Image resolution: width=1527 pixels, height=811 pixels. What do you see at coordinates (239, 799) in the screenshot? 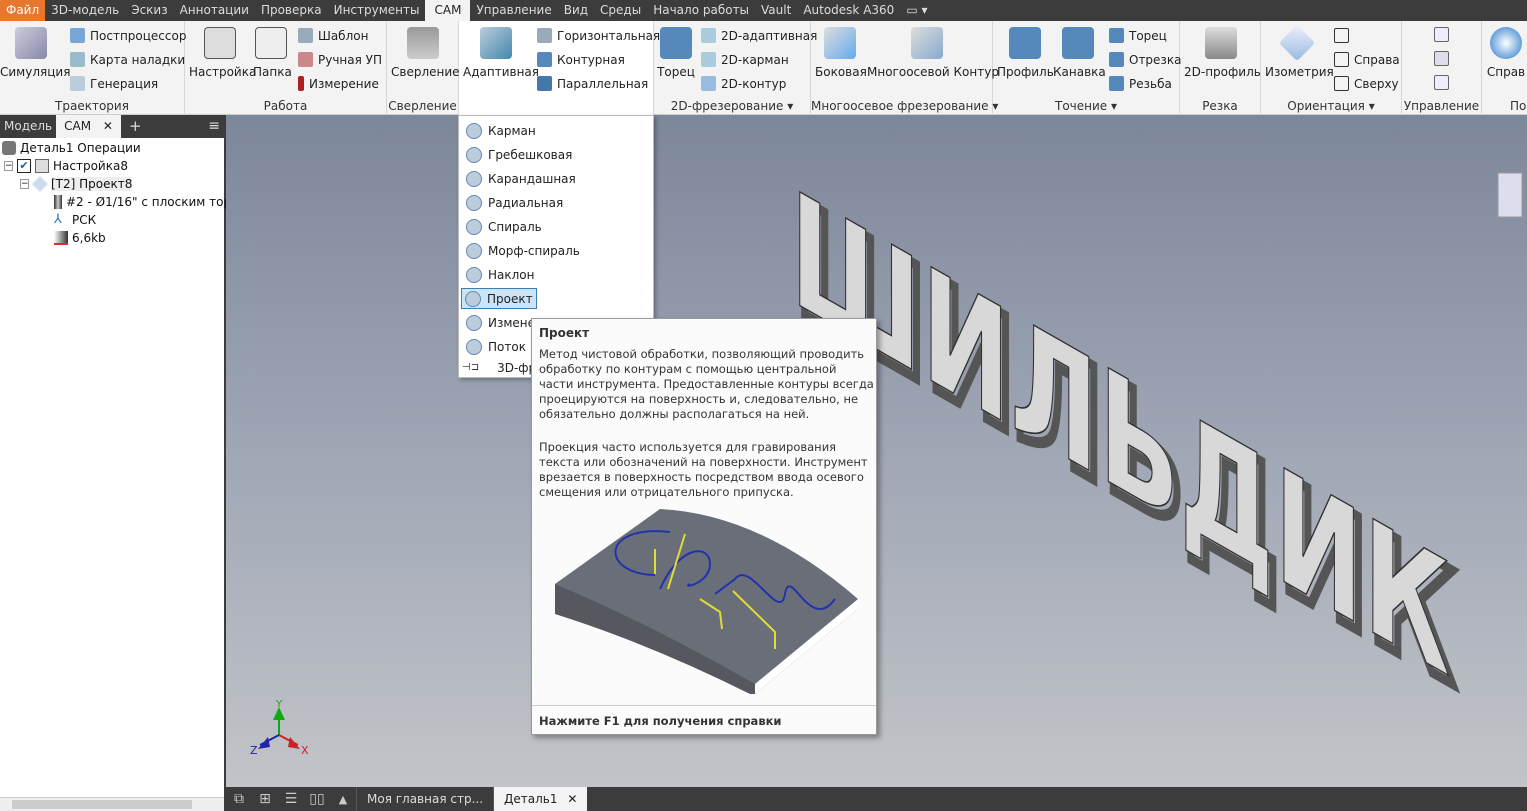
I see `cascade-icon: ⧉` at bounding box center [239, 799].